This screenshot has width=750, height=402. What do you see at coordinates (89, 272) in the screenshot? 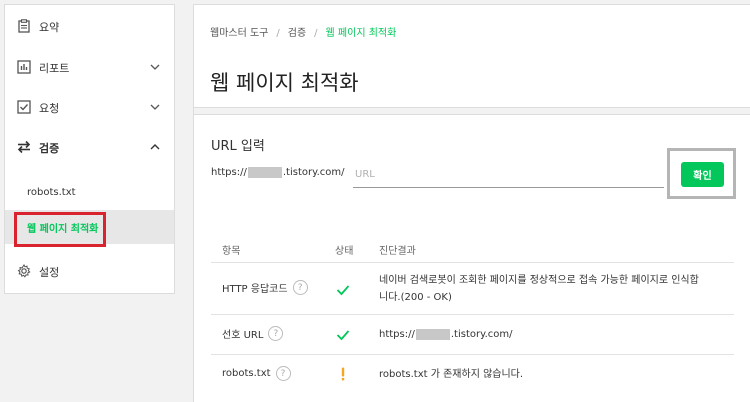
I see `sidebar-item-settings: 설정` at bounding box center [89, 272].